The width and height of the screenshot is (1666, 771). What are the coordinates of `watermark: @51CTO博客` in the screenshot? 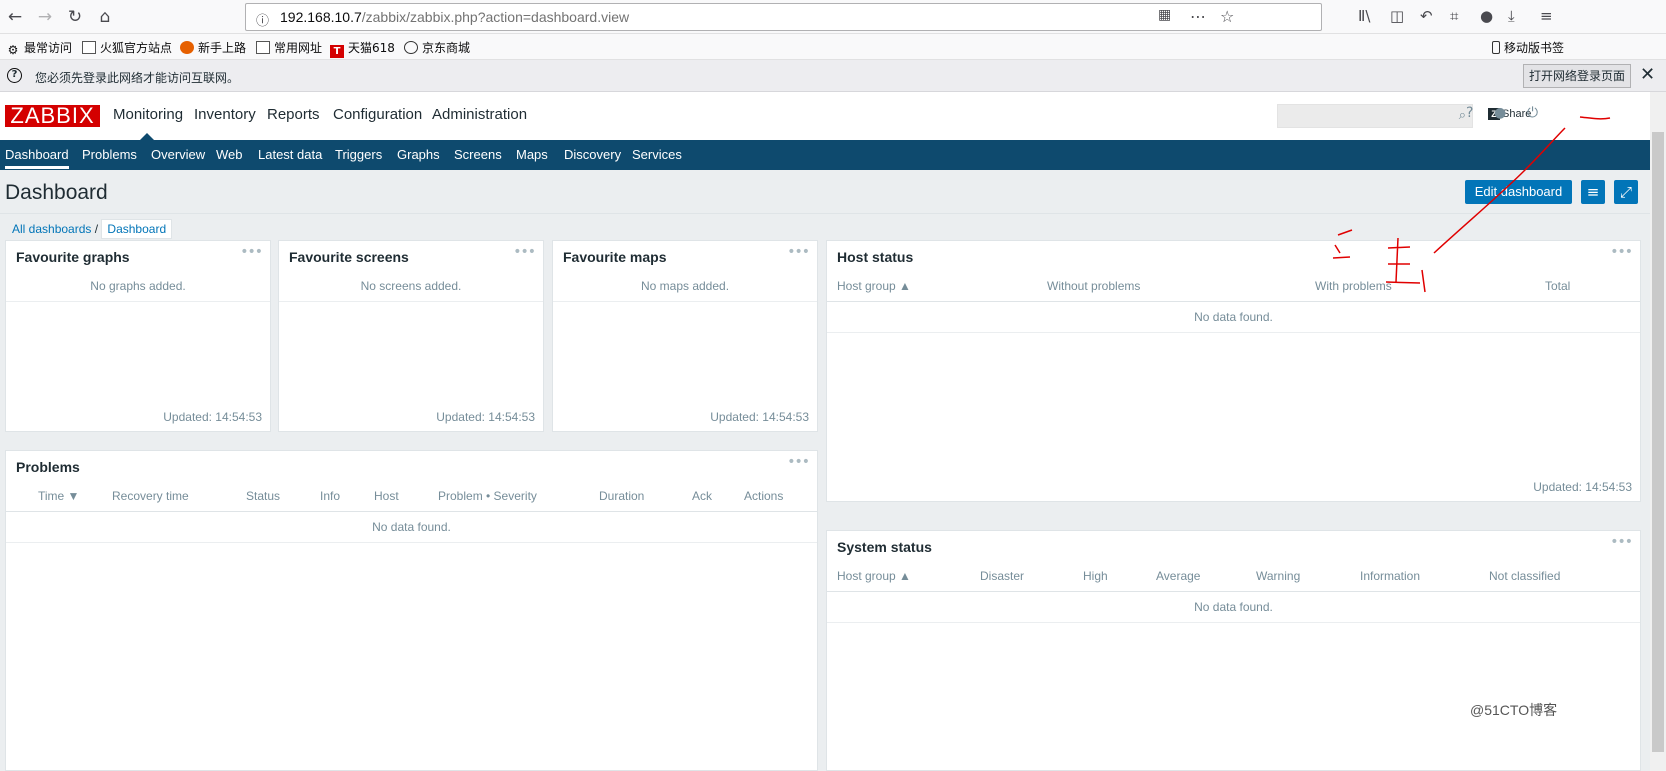 It's located at (1514, 710).